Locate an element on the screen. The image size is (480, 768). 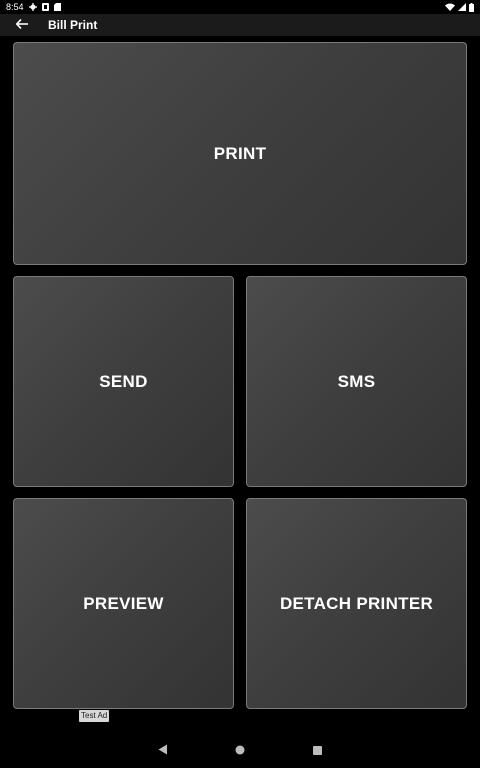
nav-home-button is located at coordinates (240, 751).